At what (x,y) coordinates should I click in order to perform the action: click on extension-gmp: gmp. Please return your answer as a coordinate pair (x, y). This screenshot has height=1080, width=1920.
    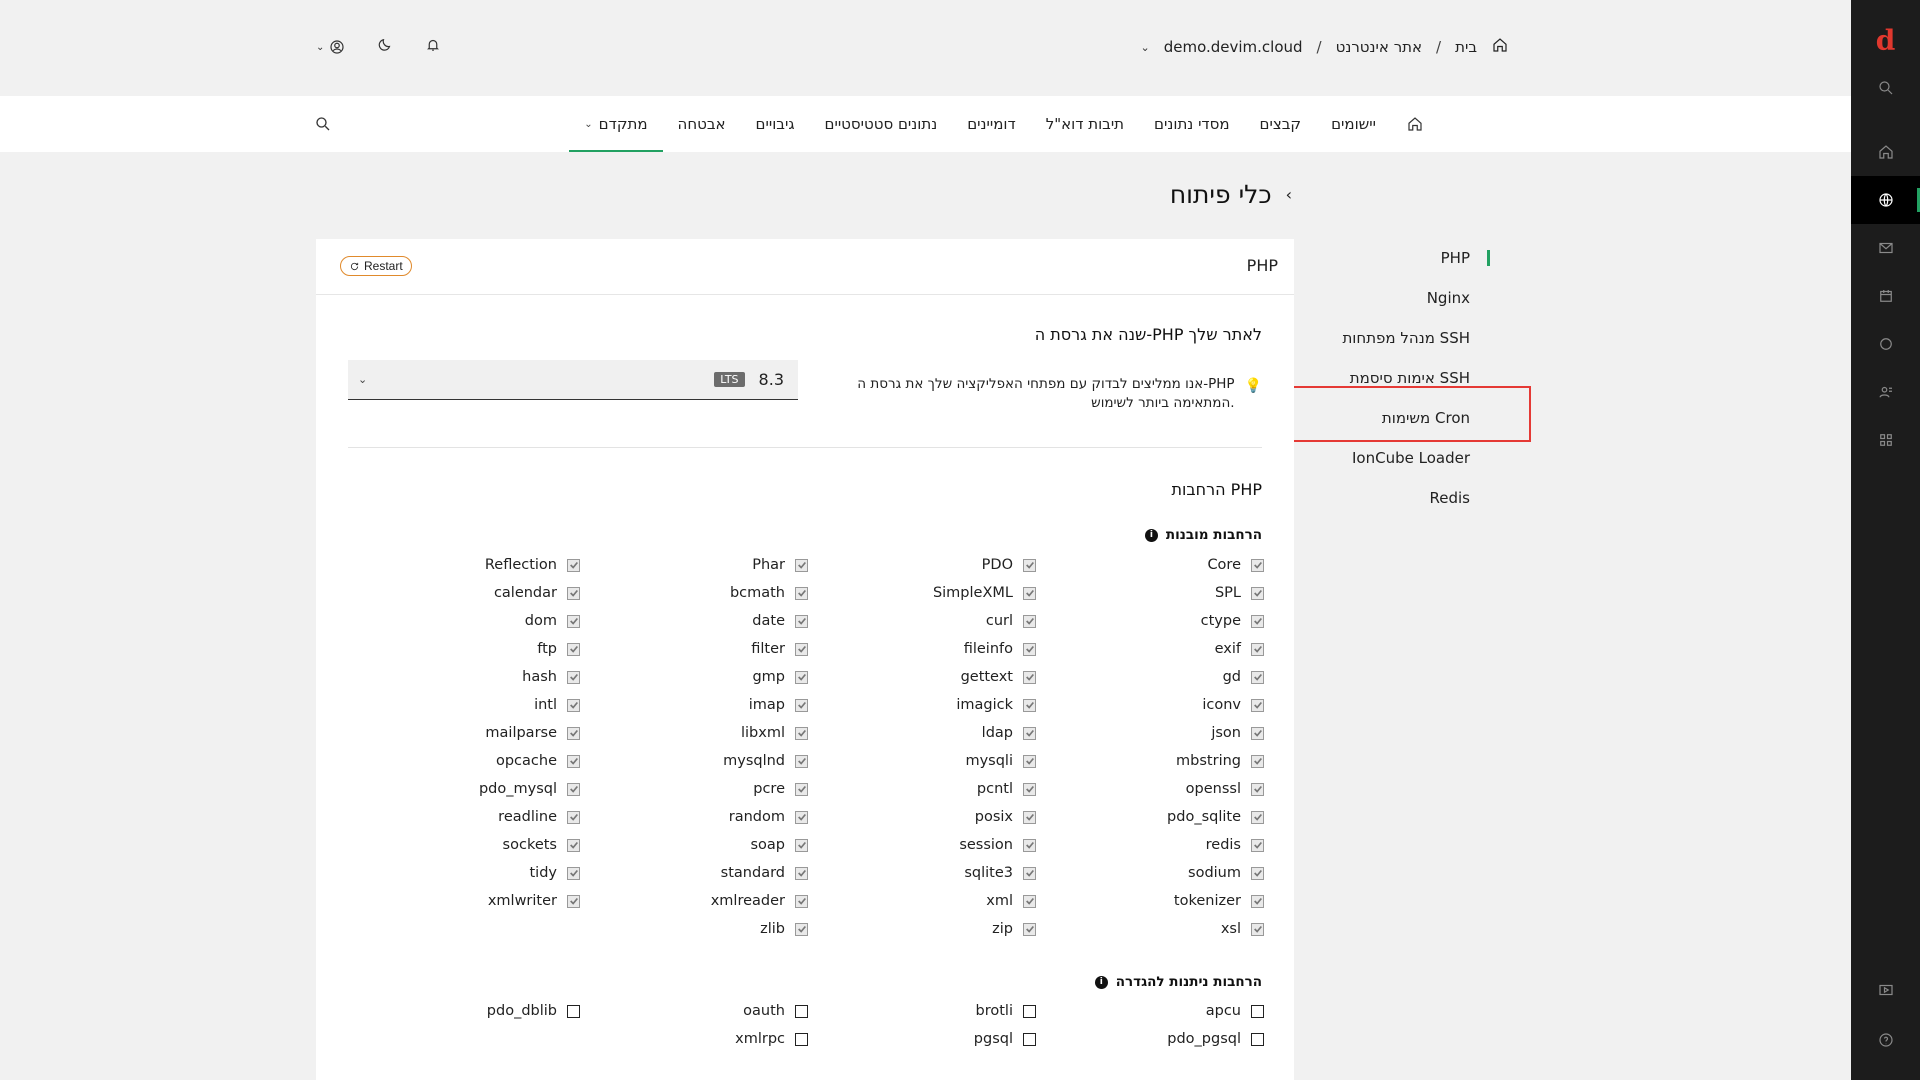
    Looking at the image, I should click on (780, 677).